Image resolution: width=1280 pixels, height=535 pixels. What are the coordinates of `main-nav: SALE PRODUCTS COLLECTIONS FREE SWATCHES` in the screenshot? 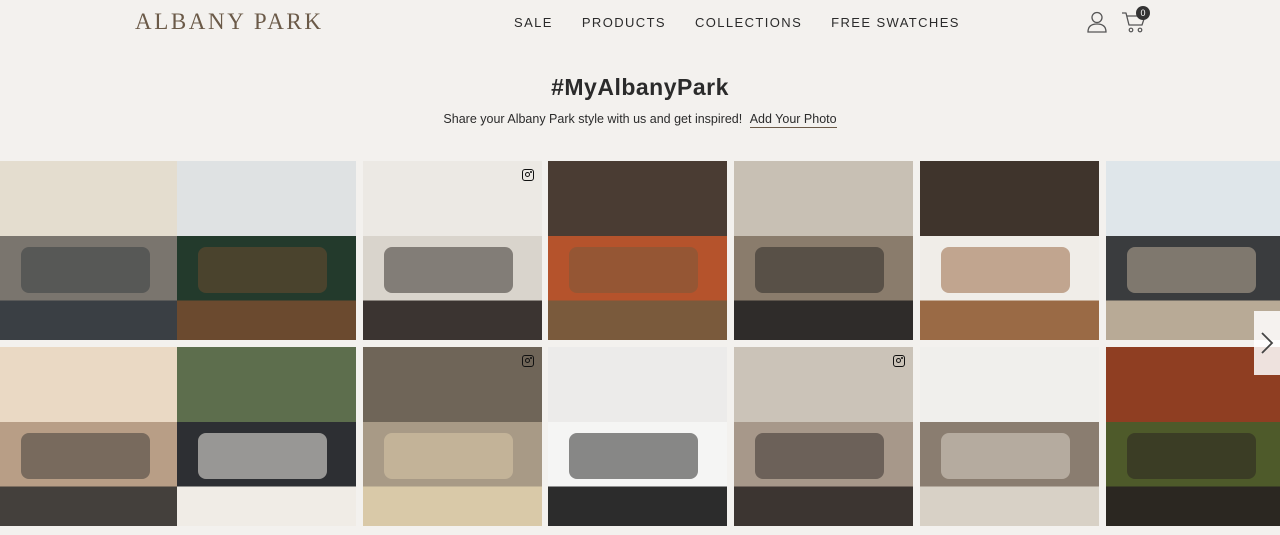 It's located at (737, 22).